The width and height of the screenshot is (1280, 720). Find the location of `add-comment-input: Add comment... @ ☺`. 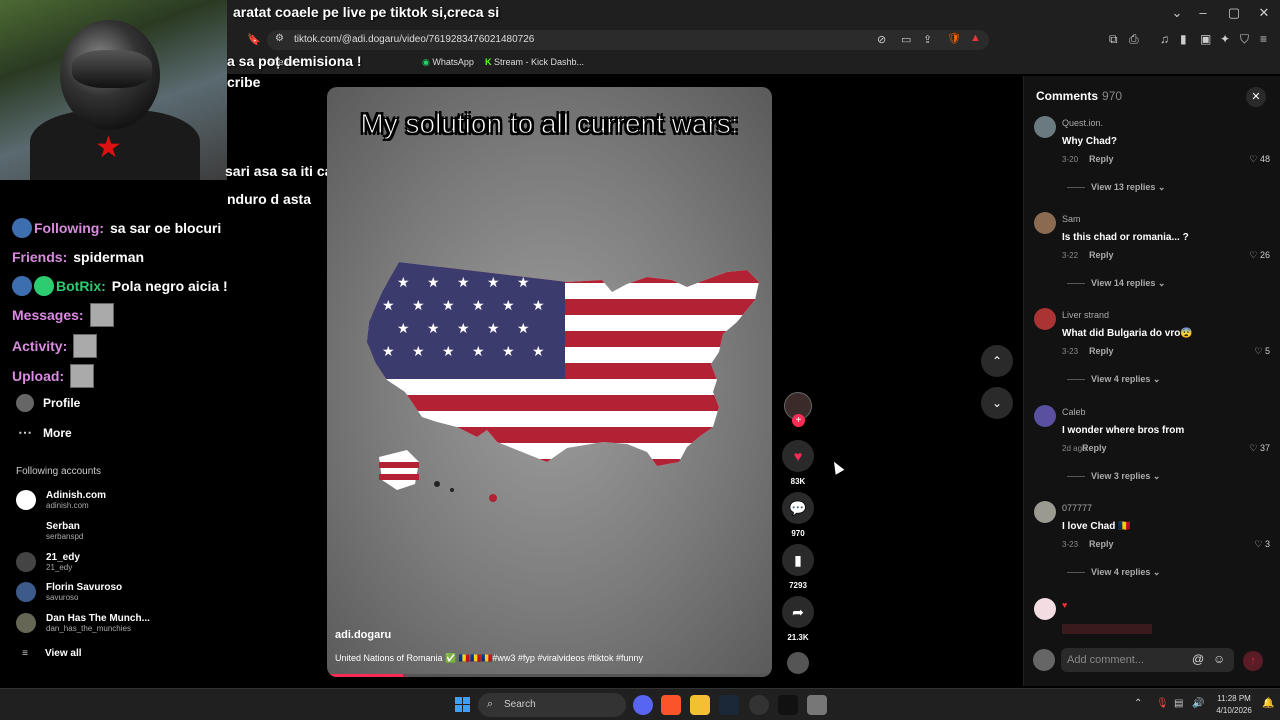

add-comment-input: Add comment... @ ☺ is located at coordinates (1147, 660).